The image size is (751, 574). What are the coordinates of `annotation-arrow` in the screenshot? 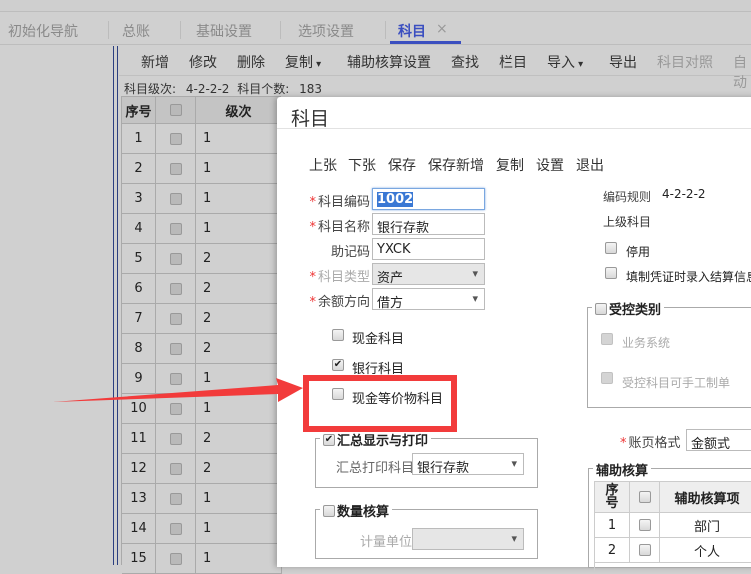 It's located at (178, 390).